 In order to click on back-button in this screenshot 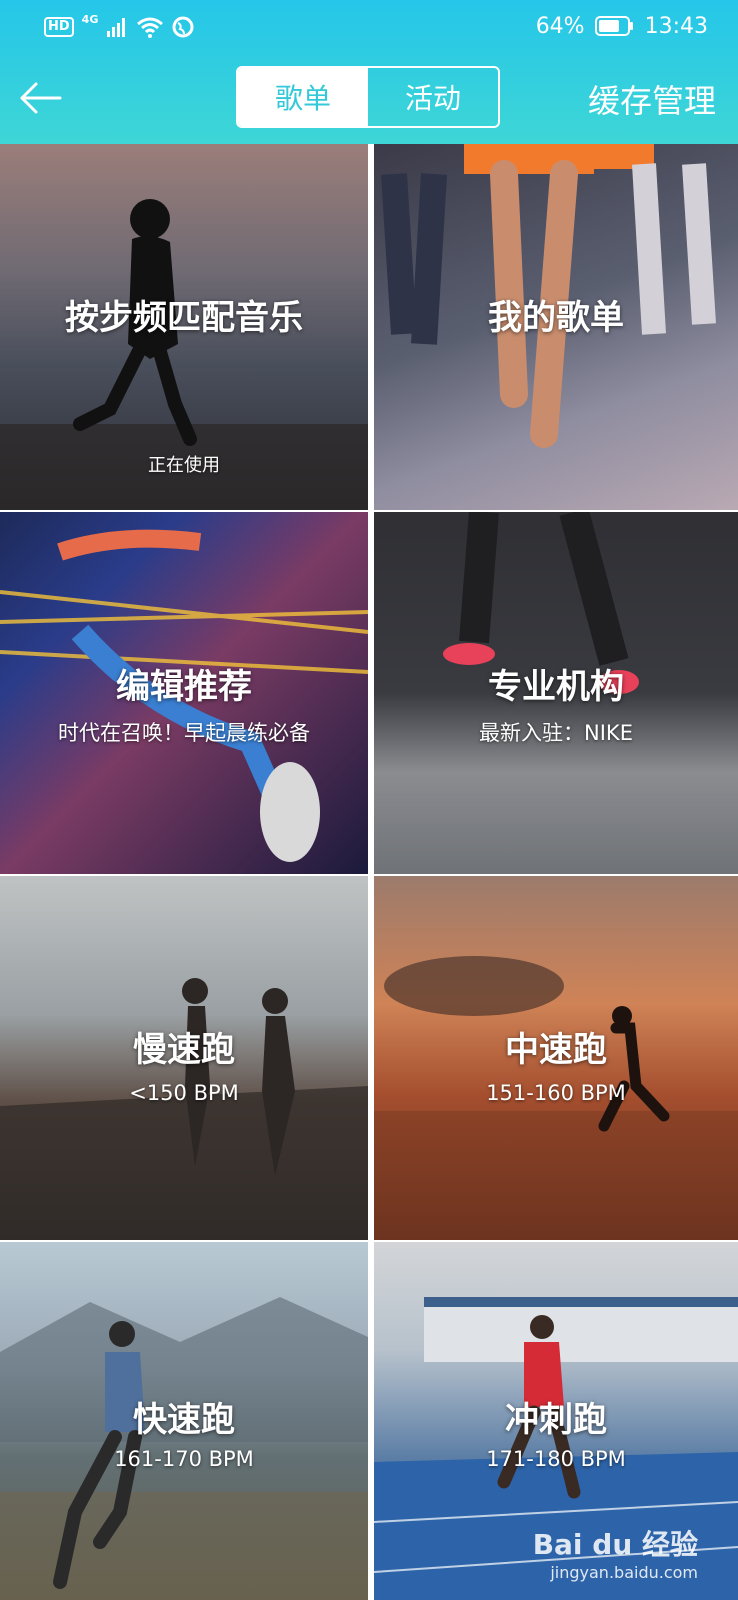, I will do `click(40, 98)`.